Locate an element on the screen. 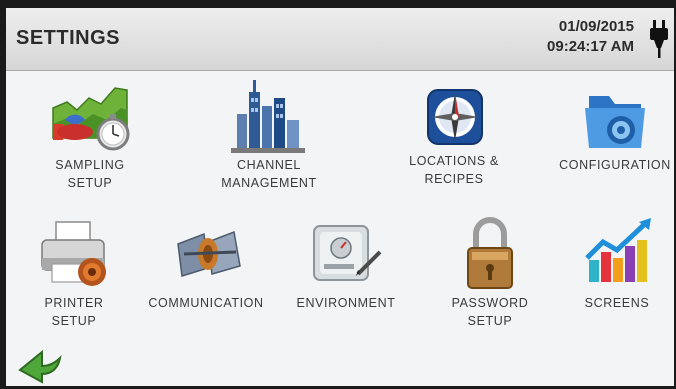 This screenshot has height=389, width=676. configuration-label: CONFIGURATION is located at coordinates (615, 165).